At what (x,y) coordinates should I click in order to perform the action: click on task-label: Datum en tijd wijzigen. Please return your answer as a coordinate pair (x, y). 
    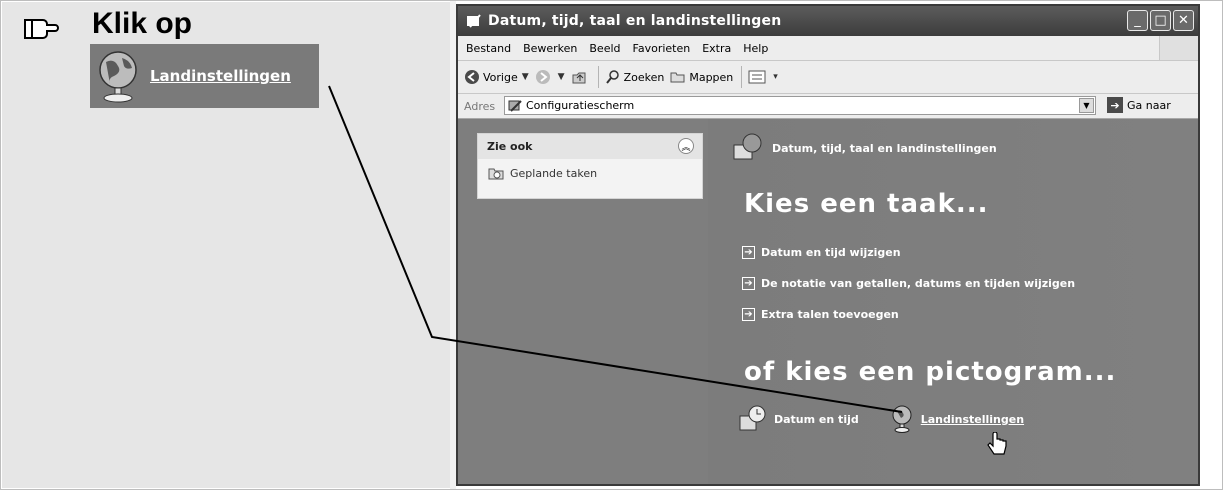
    Looking at the image, I should click on (831, 252).